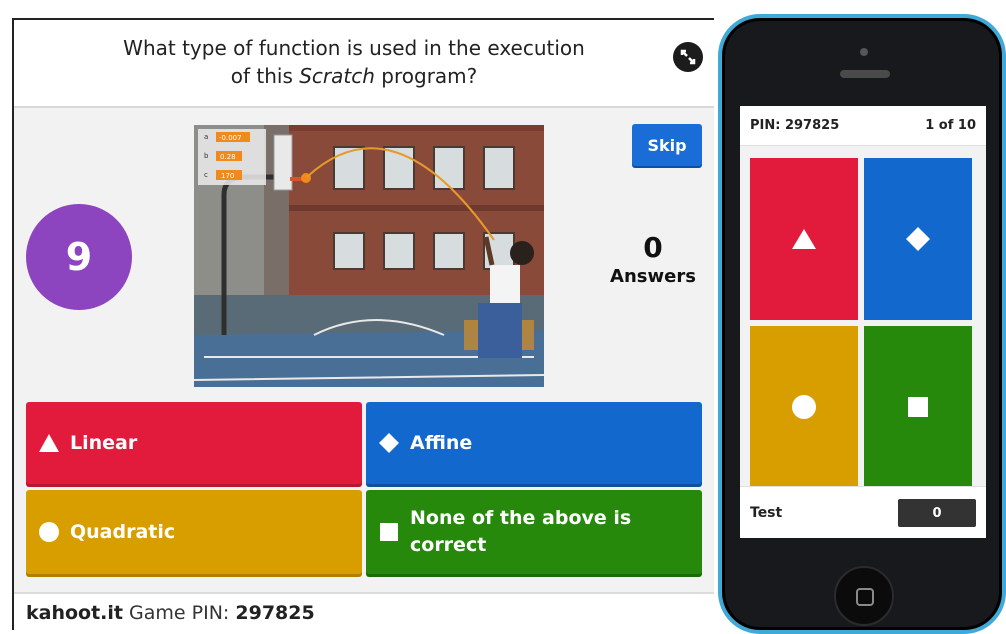 The image size is (1006, 634). Describe the element at coordinates (275, 613) in the screenshot. I see `game-pin-value: 297825` at that location.